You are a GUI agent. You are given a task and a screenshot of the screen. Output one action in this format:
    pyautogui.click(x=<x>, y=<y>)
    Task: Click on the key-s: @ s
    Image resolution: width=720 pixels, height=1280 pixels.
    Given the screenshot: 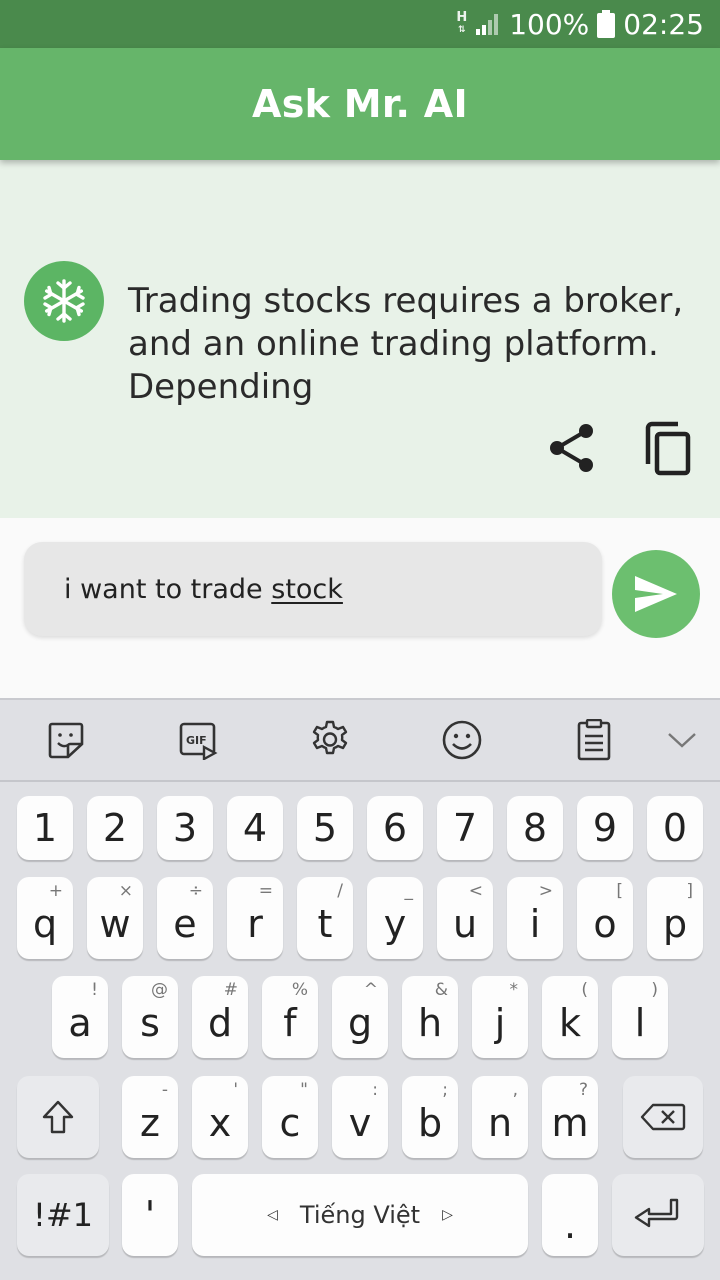 What is the action you would take?
    pyautogui.click(x=150, y=1017)
    